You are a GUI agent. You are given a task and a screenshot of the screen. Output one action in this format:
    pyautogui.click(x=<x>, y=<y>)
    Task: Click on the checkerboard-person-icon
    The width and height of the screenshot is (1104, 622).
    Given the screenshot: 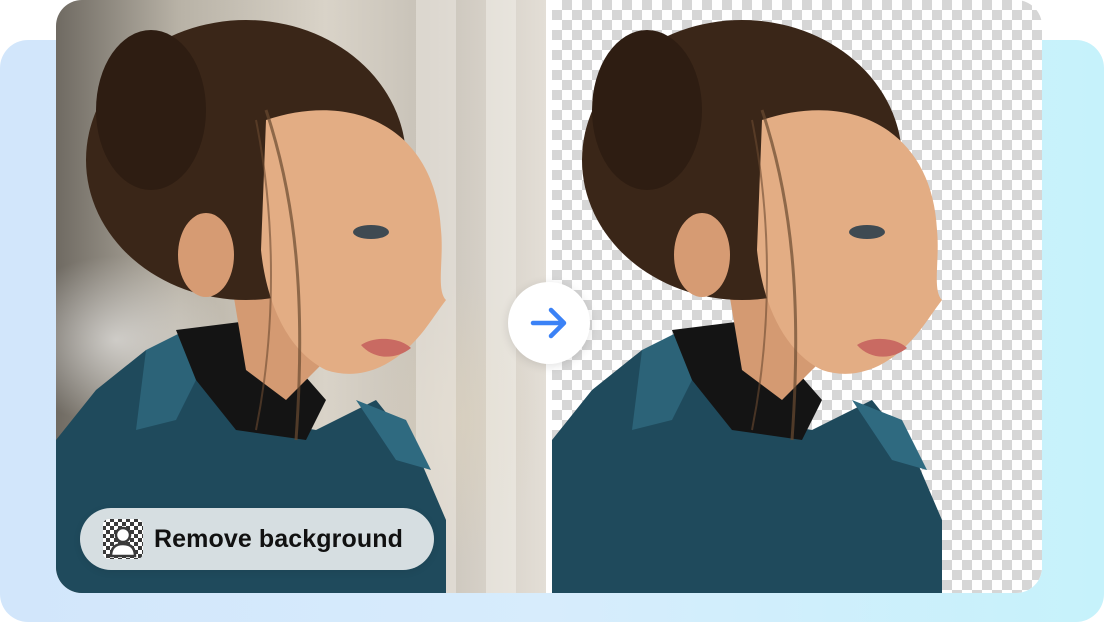 What is the action you would take?
    pyautogui.click(x=123, y=539)
    